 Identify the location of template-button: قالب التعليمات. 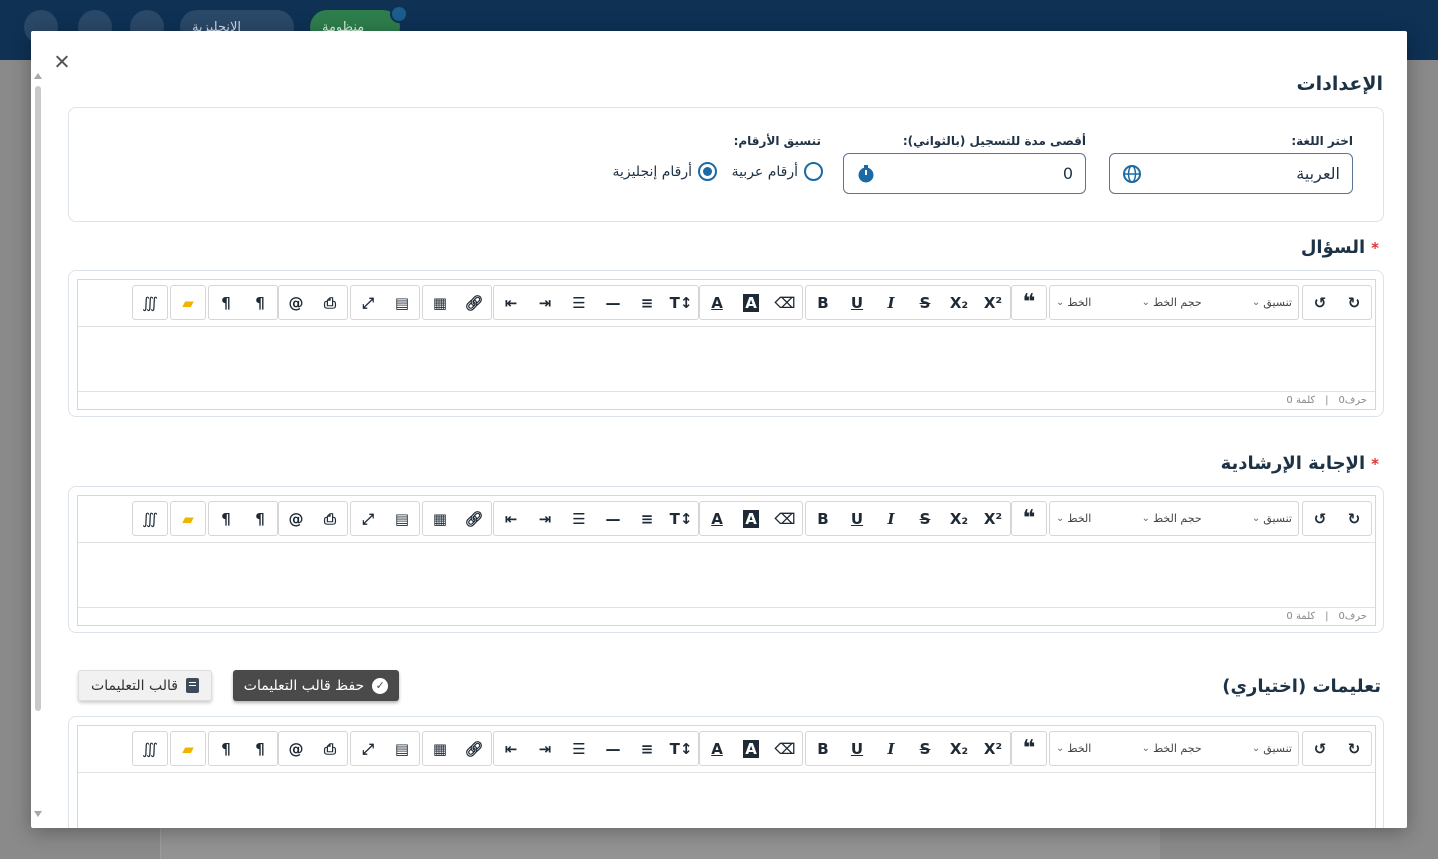
(145, 685).